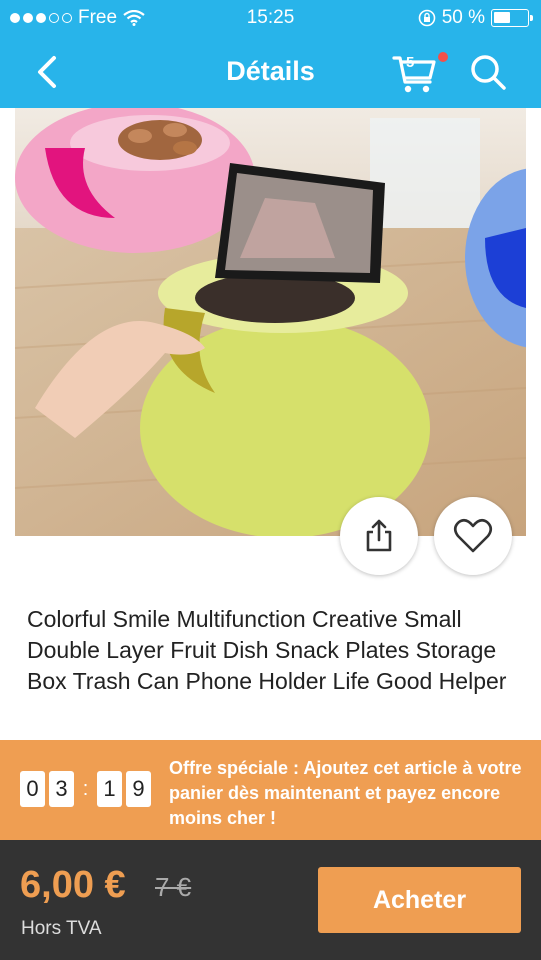 Image resolution: width=541 pixels, height=960 pixels. Describe the element at coordinates (109, 789) in the screenshot. I see `timer-digit: 1` at that location.